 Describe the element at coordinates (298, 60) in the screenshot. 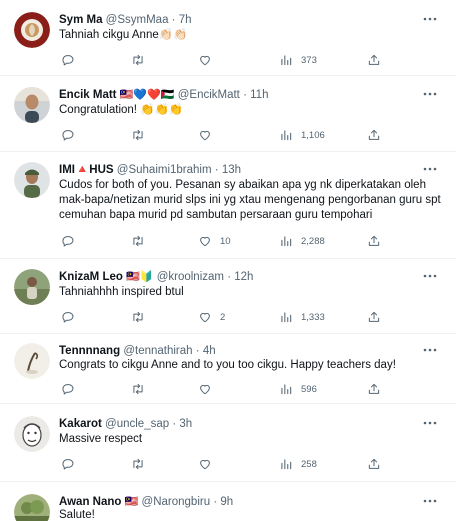

I see `views-button: 373` at that location.